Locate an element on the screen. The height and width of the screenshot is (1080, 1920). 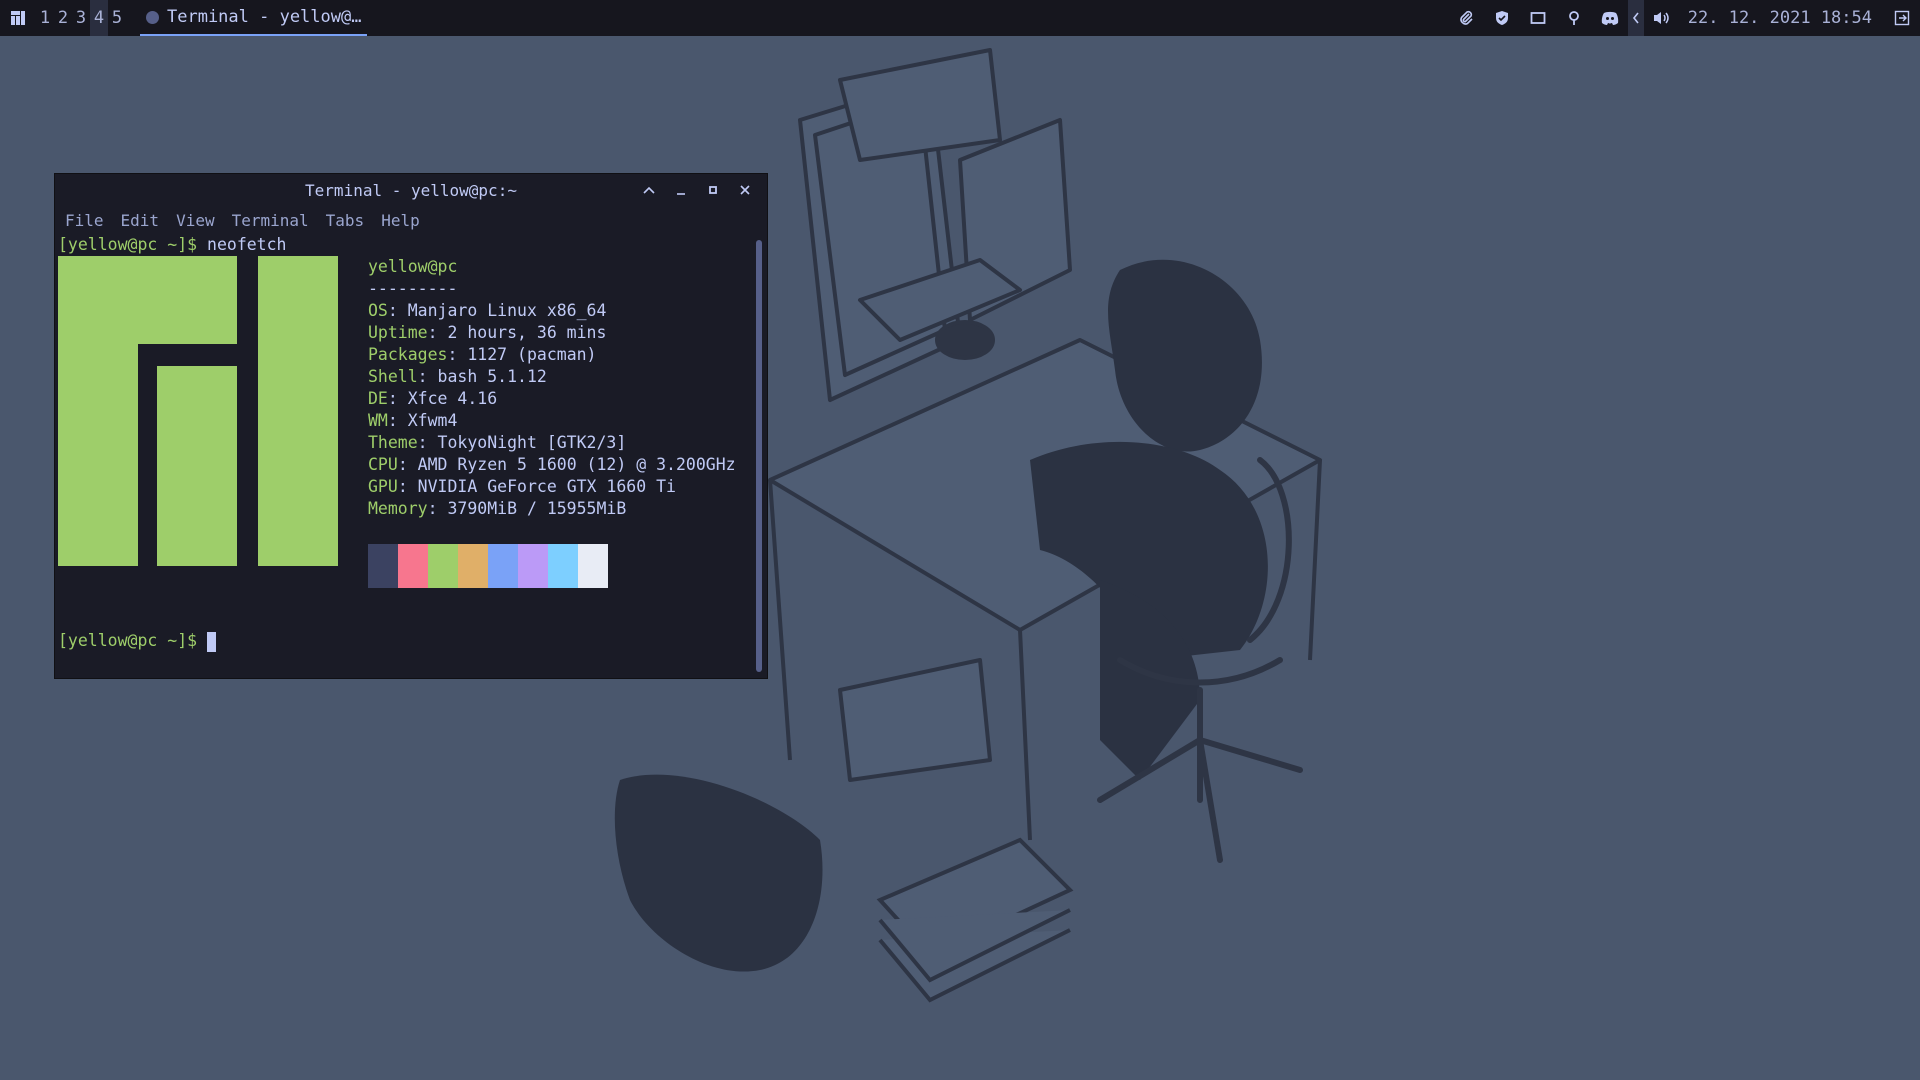
neofetch-header: yellow@pc is located at coordinates (413, 266).